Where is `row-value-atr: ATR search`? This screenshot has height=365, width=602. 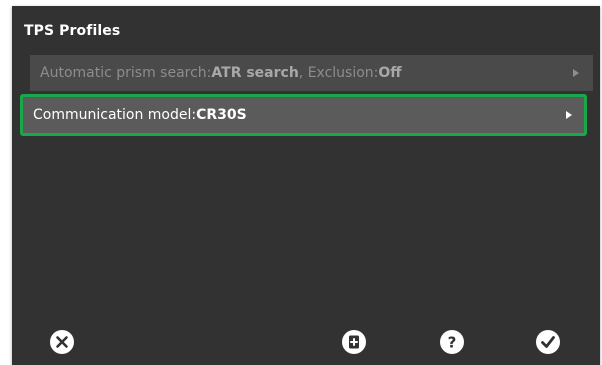 row-value-atr: ATR search is located at coordinates (255, 73).